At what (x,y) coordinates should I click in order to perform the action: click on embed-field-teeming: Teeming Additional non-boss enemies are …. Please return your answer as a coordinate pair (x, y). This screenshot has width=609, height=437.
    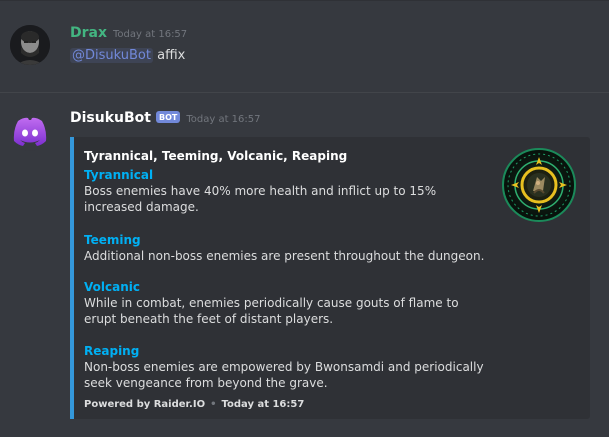
    Looking at the image, I should click on (289, 248).